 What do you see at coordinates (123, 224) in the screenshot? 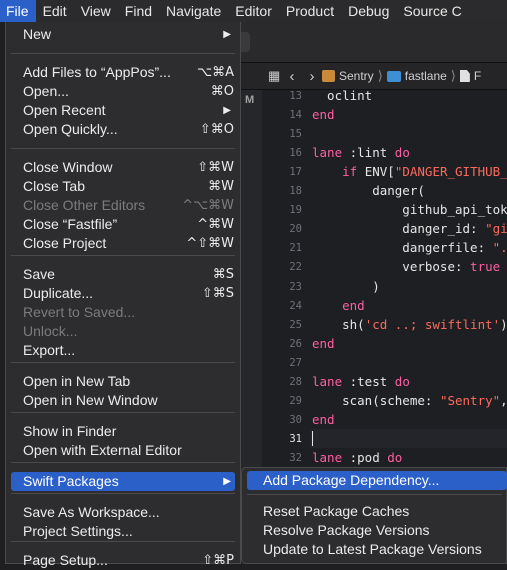
I see `menu-item-close-fastfile: Close “Fastfile” ^⌘W` at bounding box center [123, 224].